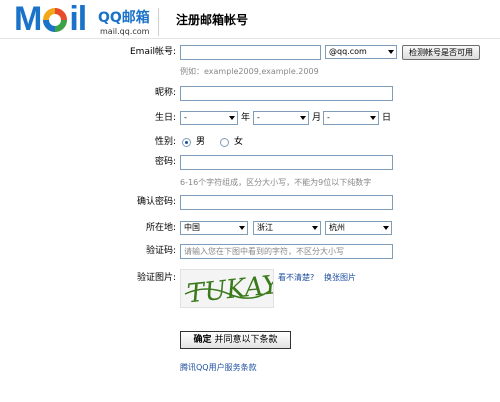  Describe the element at coordinates (152, 52) in the screenshot. I see `email-label: Email帐号:` at that location.